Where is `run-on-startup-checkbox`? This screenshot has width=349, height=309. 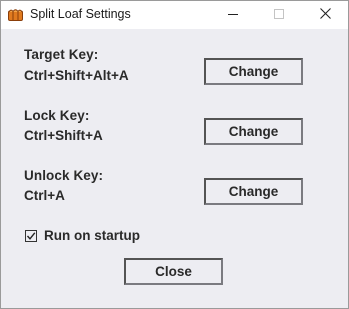
run-on-startup-checkbox is located at coordinates (31, 236).